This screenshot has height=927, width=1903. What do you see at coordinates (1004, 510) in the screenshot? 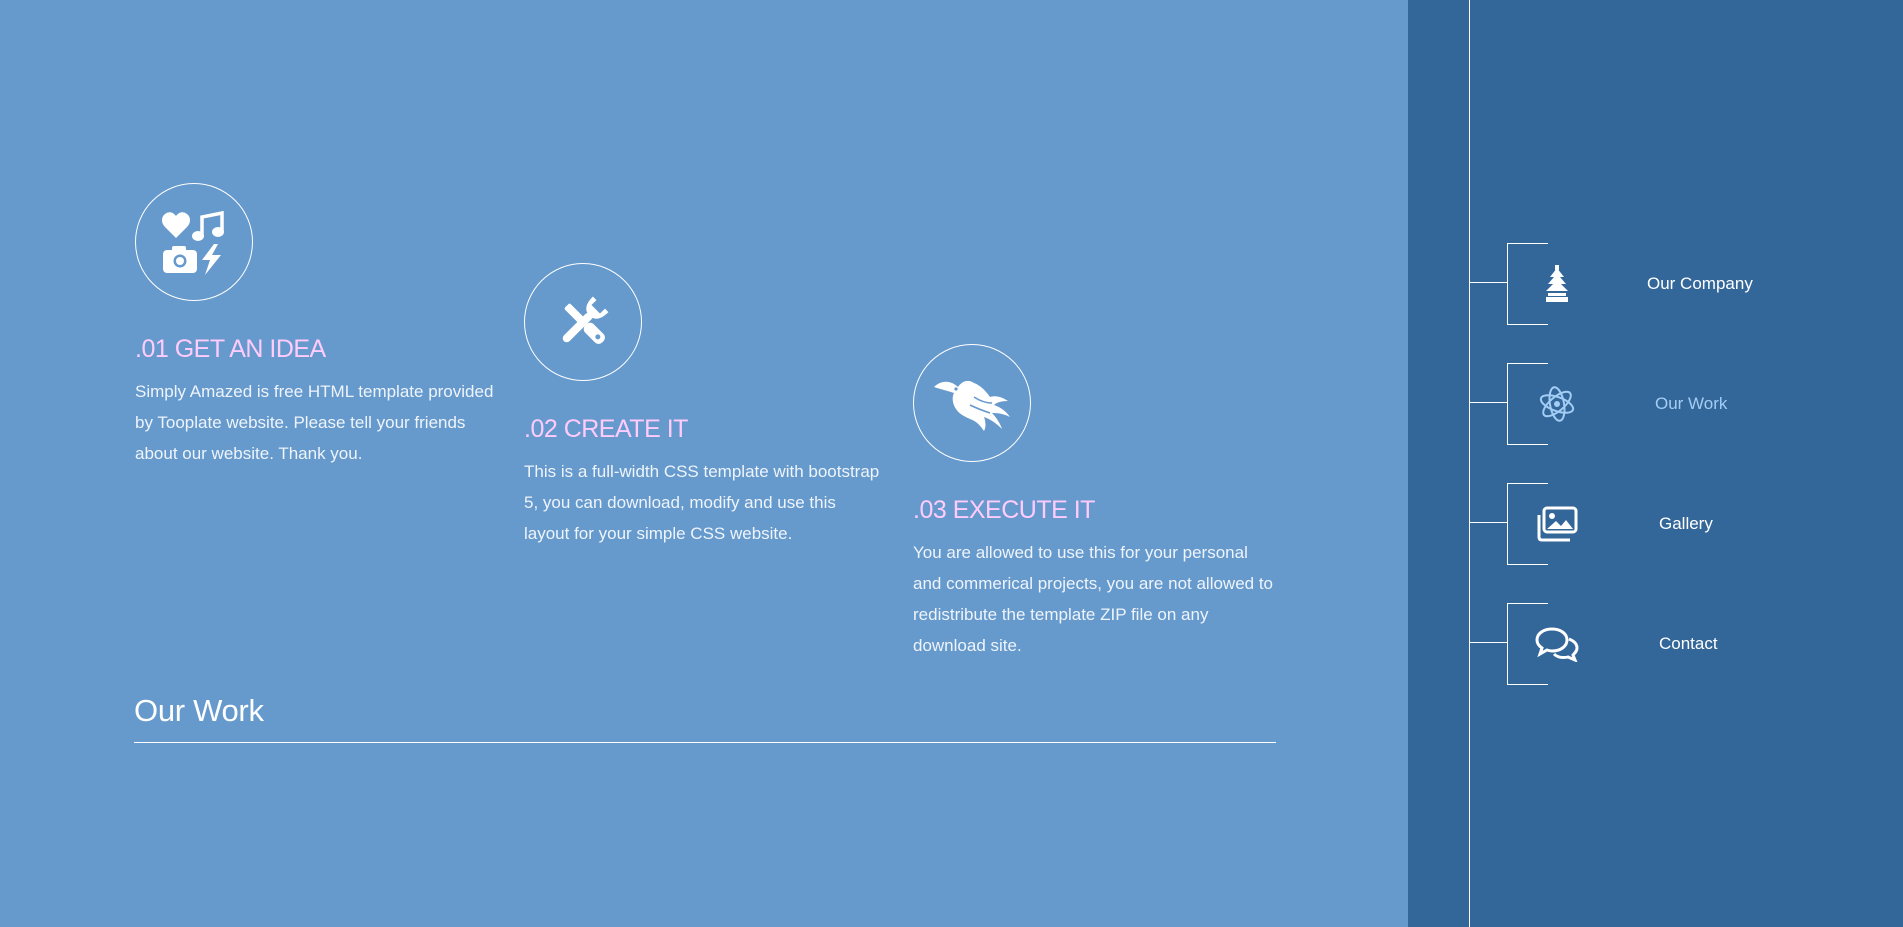
I see `step-title: .03 EXECUTE IT` at bounding box center [1004, 510].